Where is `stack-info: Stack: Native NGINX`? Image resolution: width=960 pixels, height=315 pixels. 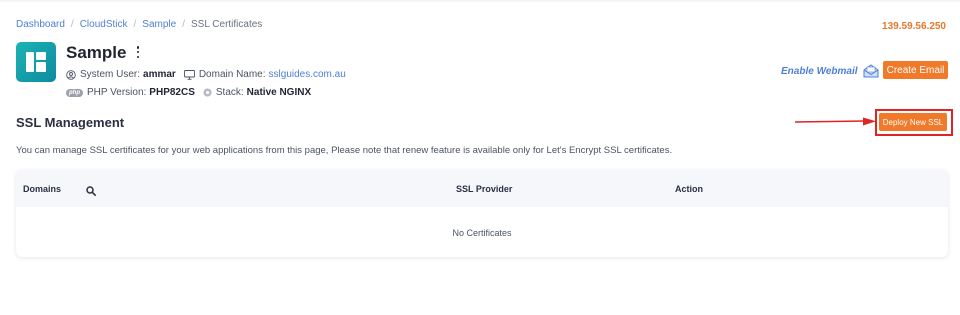 stack-info: Stack: Native NGINX is located at coordinates (257, 92).